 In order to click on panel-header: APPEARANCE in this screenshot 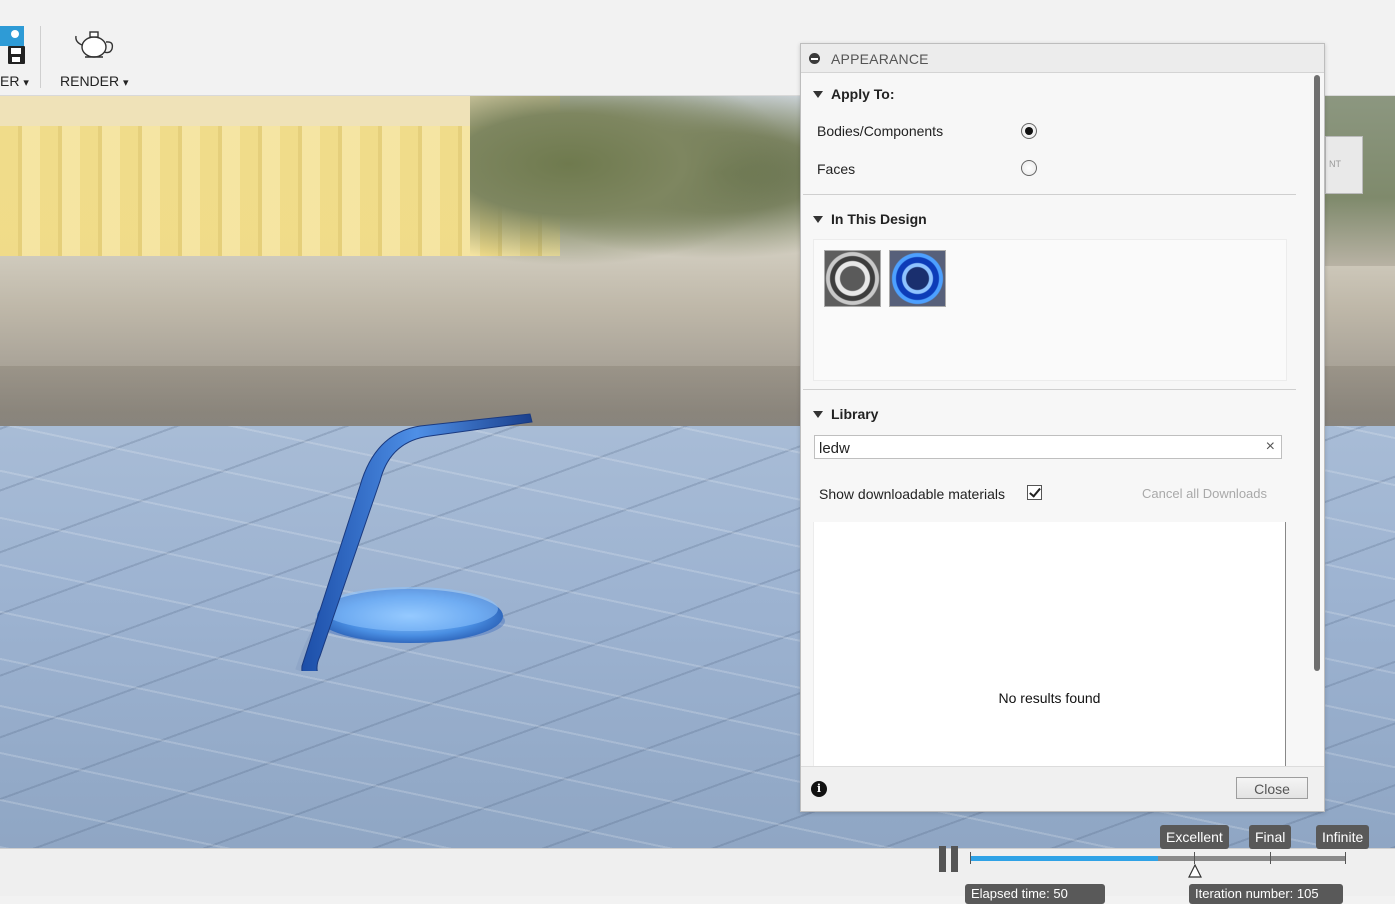, I will do `click(1062, 58)`.